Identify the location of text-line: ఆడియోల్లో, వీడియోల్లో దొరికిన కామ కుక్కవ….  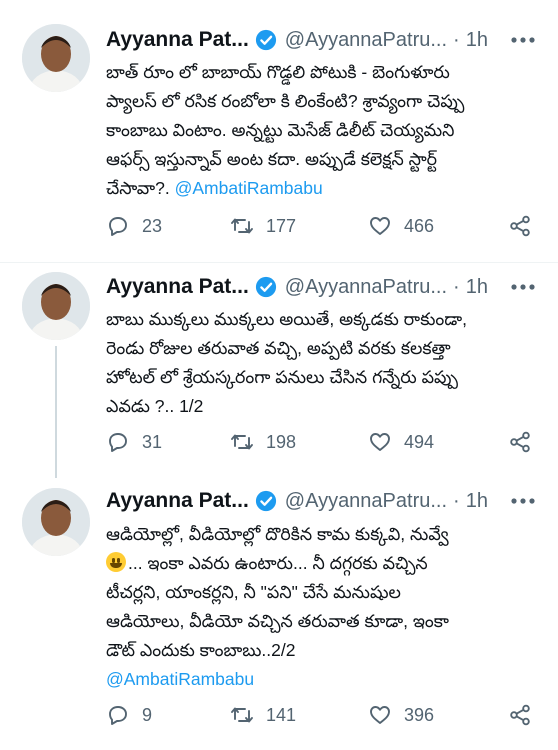
(277, 534).